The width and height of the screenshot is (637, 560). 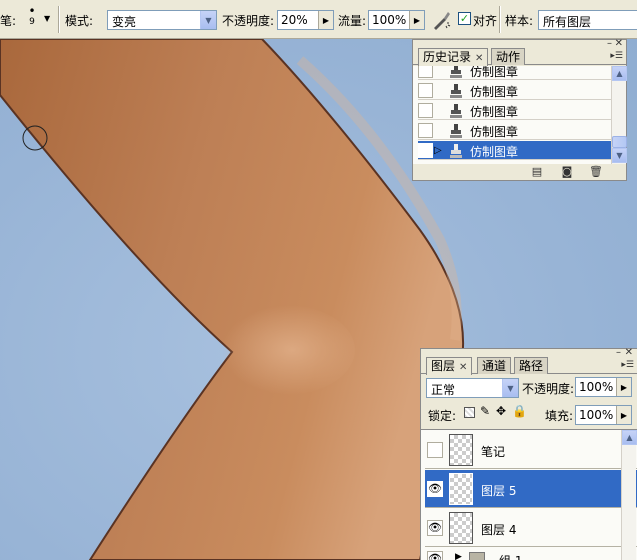 What do you see at coordinates (531, 450) in the screenshot?
I see `layer-row: 笔记` at bounding box center [531, 450].